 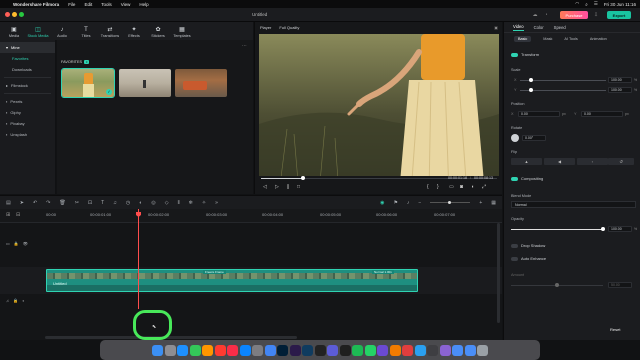 What do you see at coordinates (289, 27) in the screenshot?
I see `quality-dropdown: Full Quality` at bounding box center [289, 27].